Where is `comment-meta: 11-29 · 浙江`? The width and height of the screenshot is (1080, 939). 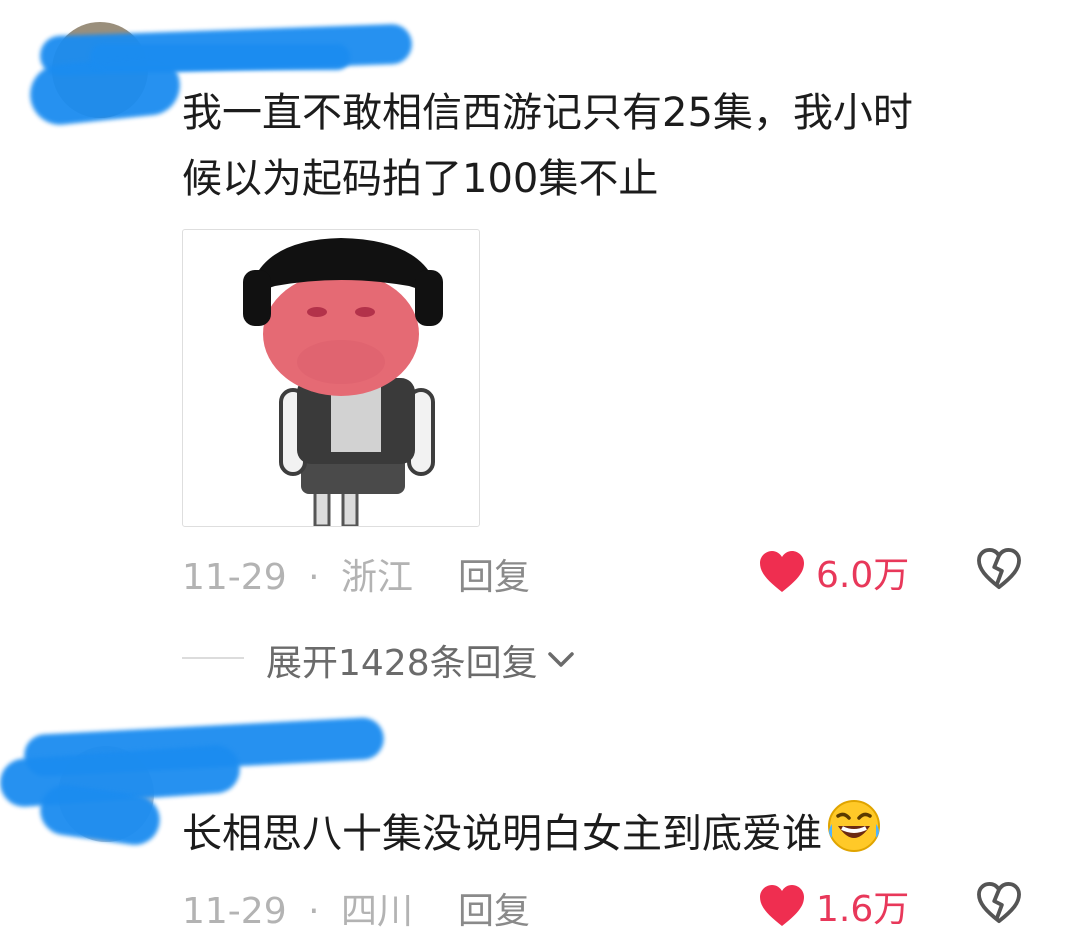 comment-meta: 11-29 · 浙江 is located at coordinates (297, 574).